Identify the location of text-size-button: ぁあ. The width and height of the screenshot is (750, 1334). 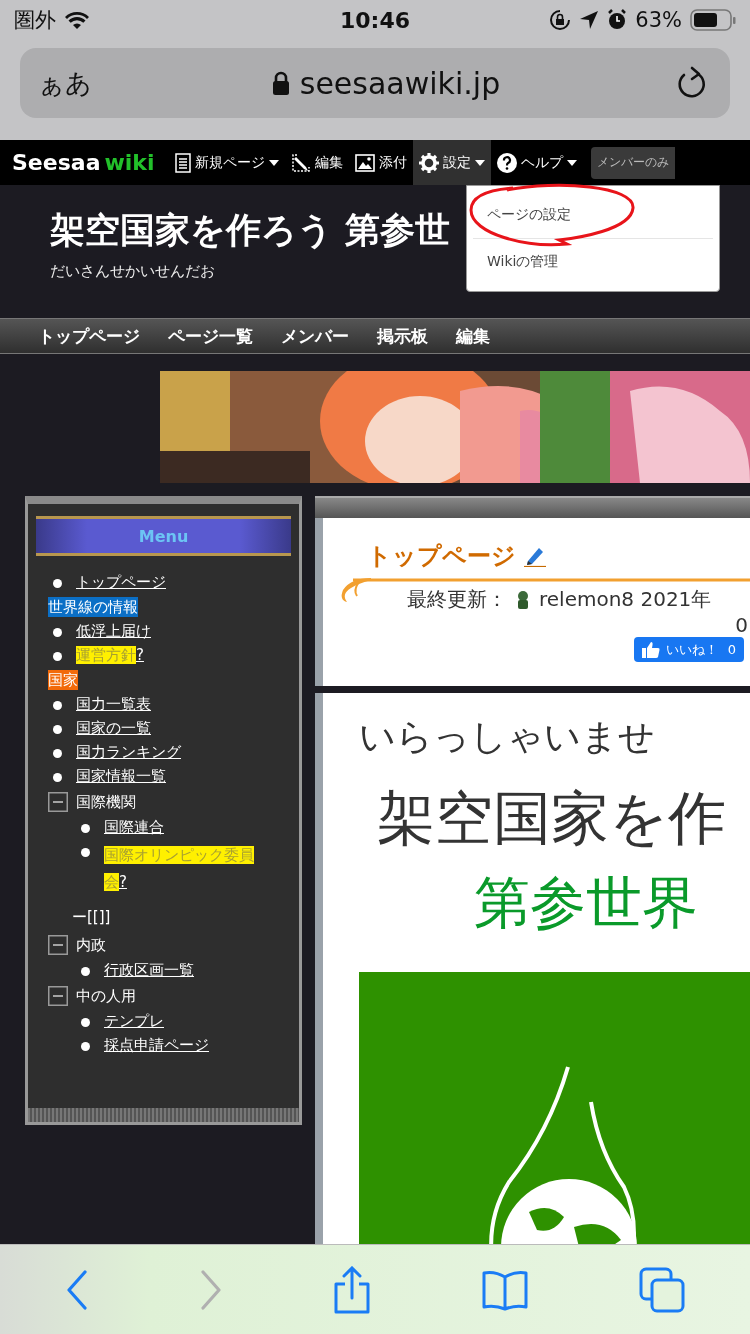
(65, 83).